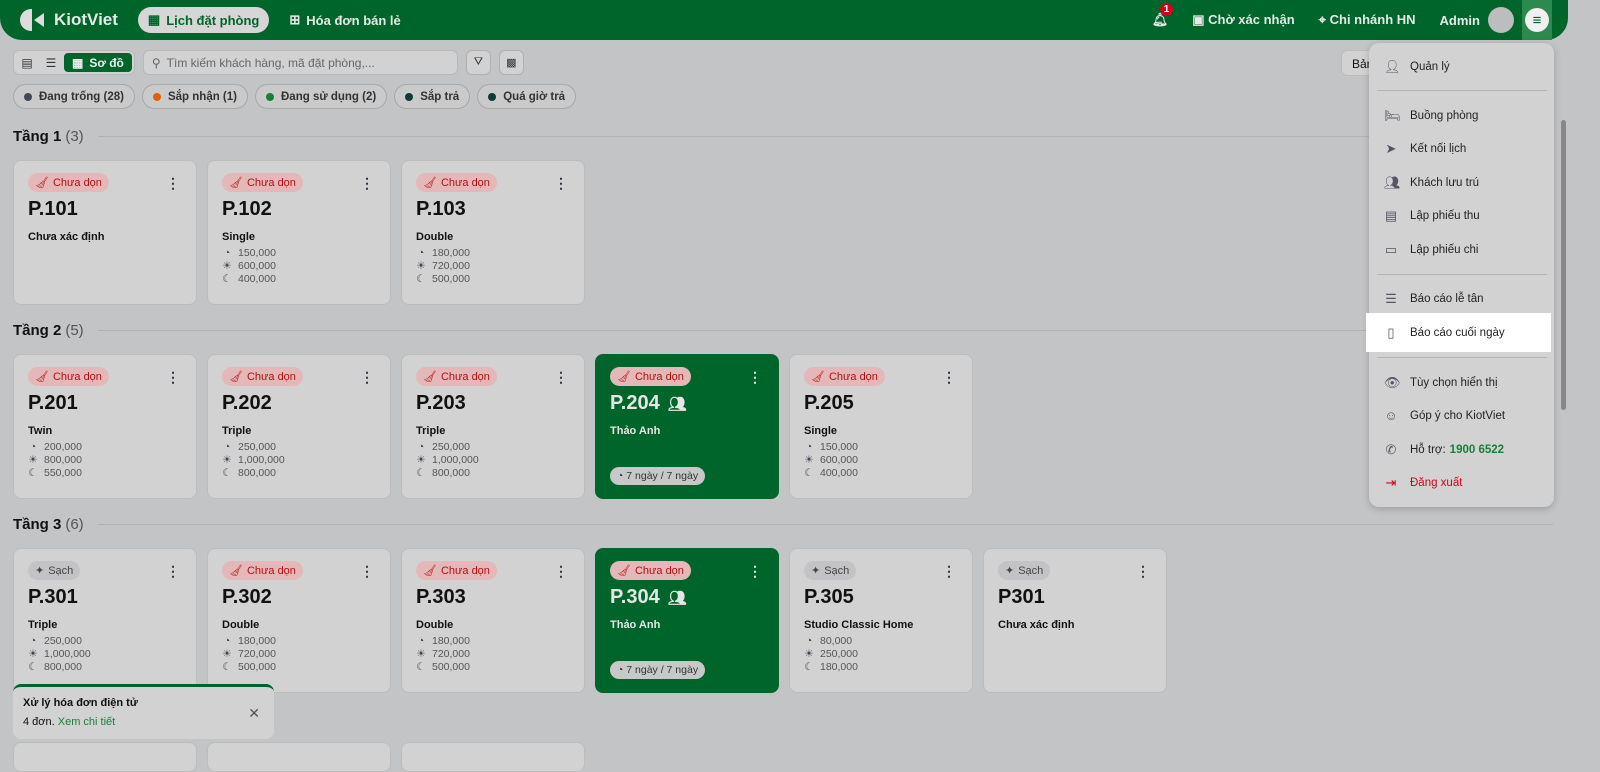  I want to click on branch-selector: ⌖ Chi nhánh HN, so click(1367, 20).